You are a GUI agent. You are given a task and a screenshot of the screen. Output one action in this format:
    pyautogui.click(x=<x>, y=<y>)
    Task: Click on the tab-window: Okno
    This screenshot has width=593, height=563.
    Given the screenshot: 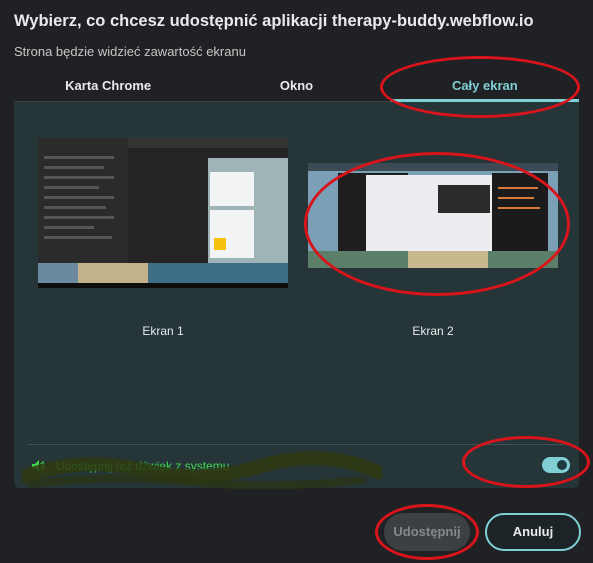 What is the action you would take?
    pyautogui.click(x=296, y=85)
    